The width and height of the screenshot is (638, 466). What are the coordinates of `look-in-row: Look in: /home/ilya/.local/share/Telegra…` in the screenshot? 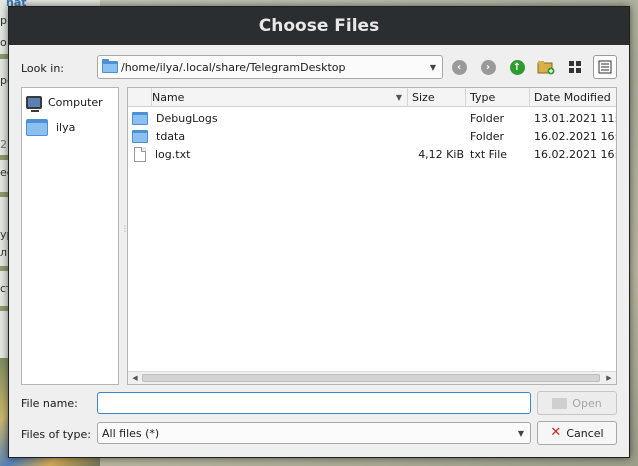 It's located at (319, 68).